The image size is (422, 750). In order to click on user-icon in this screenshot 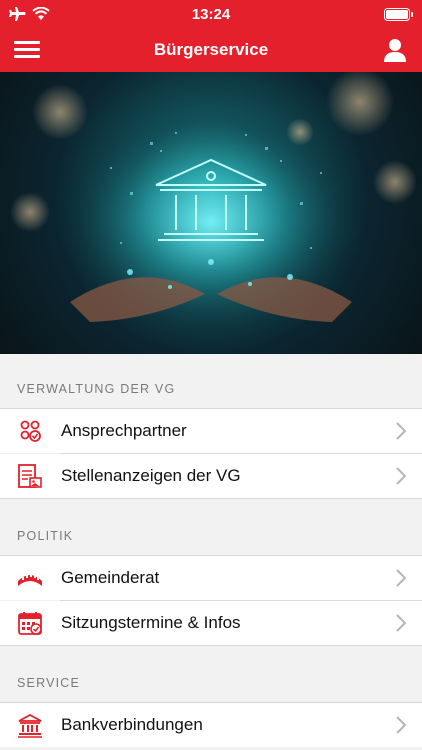, I will do `click(395, 50)`.